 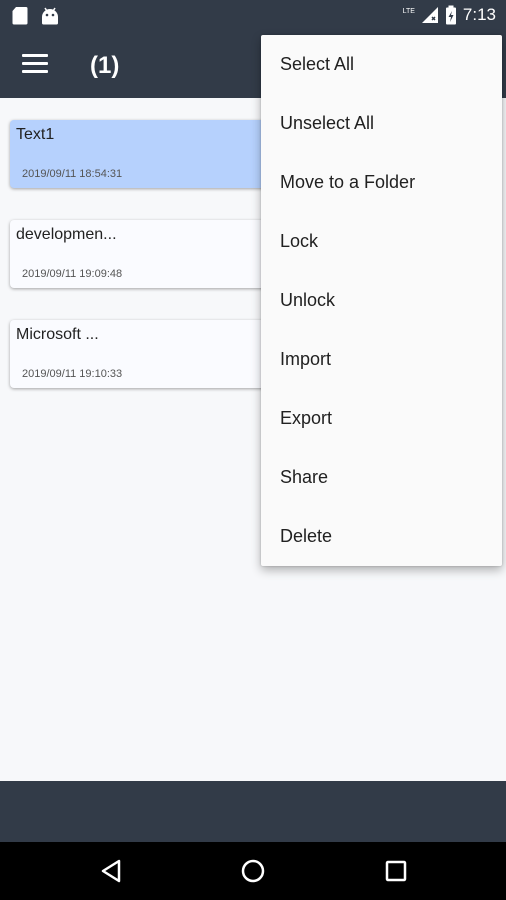 I want to click on page-title: (1), so click(x=105, y=65).